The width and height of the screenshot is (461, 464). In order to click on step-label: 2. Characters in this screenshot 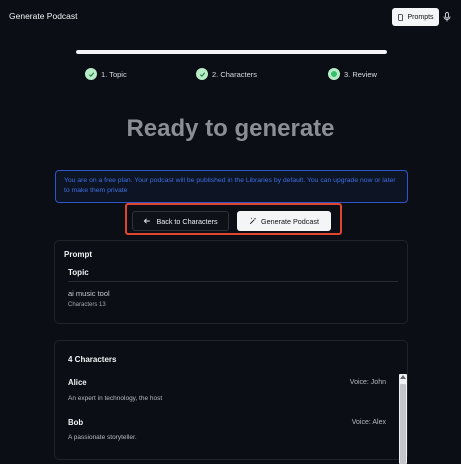, I will do `click(235, 74)`.